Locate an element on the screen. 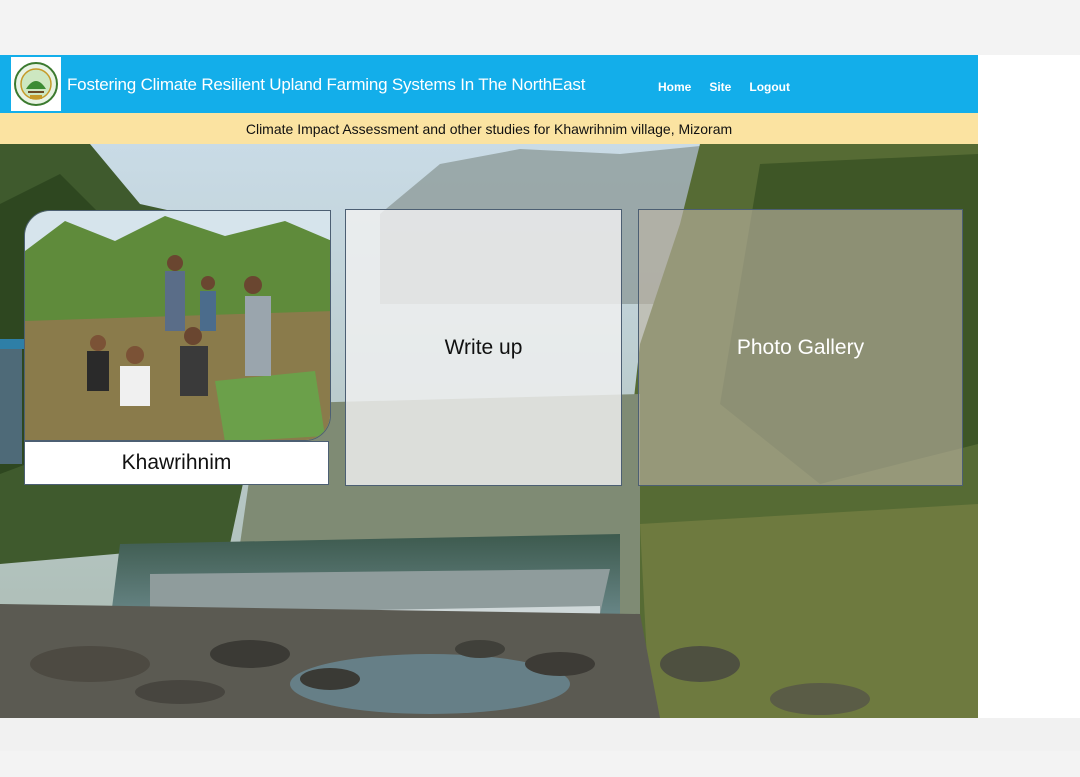 Image resolution: width=1080 pixels, height=777 pixels. nav-site-link: Site is located at coordinates (720, 87).